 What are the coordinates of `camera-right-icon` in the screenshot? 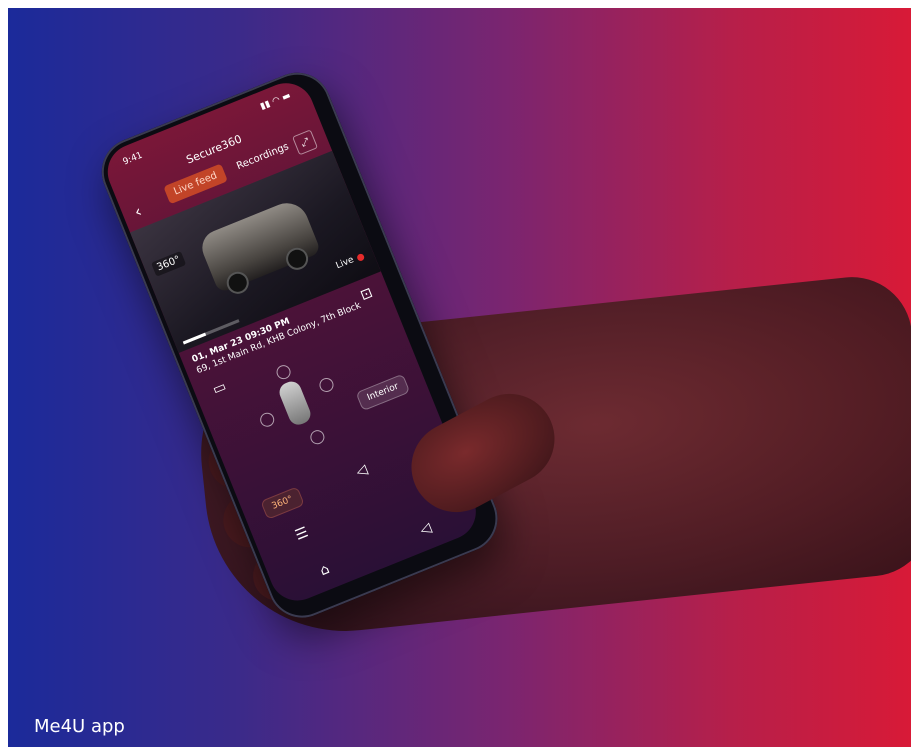 It's located at (326, 385).